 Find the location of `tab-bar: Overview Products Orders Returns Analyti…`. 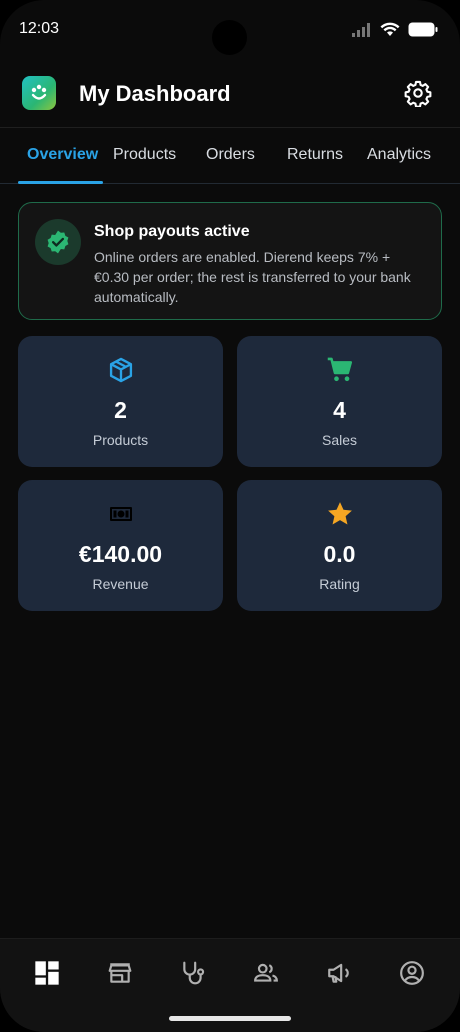

tab-bar: Overview Products Orders Returns Analyti… is located at coordinates (230, 156).